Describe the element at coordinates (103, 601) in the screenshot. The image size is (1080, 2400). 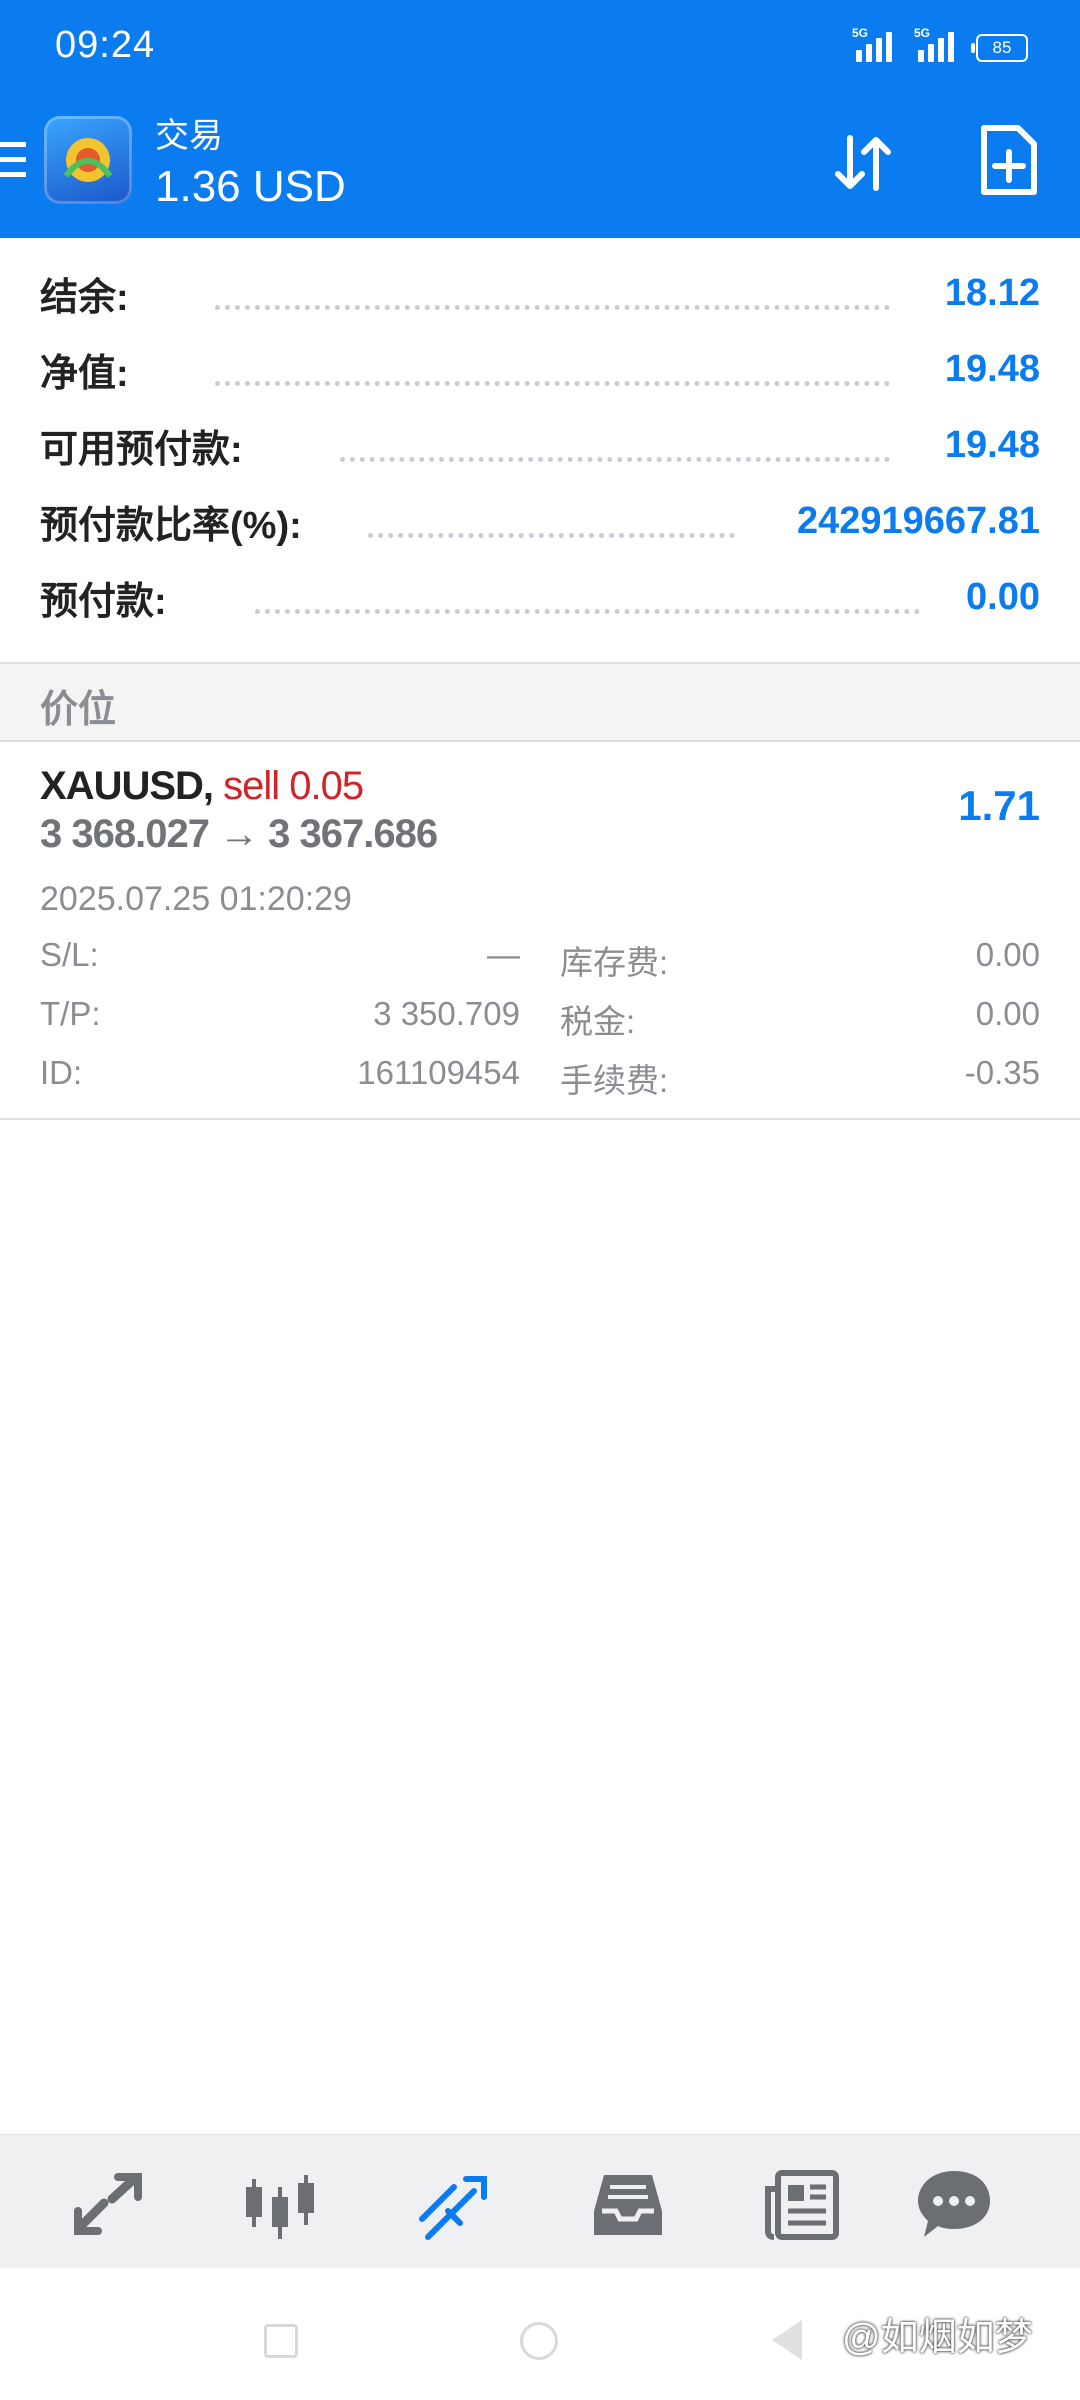
I see `summary-label: 预付款:` at that location.